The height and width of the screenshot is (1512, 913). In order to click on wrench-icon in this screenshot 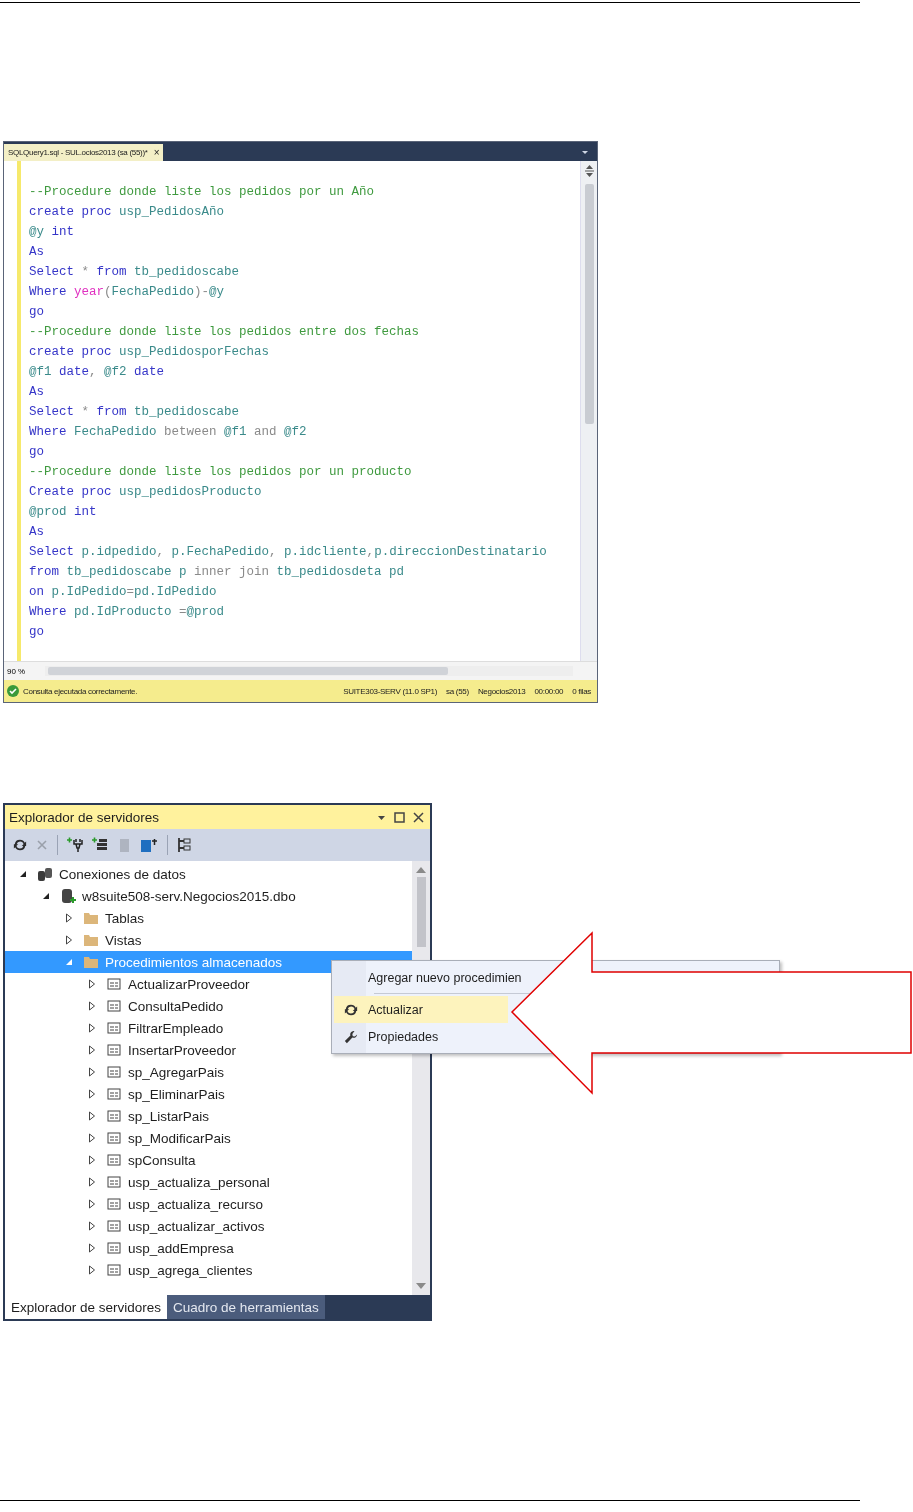, I will do `click(351, 1036)`.